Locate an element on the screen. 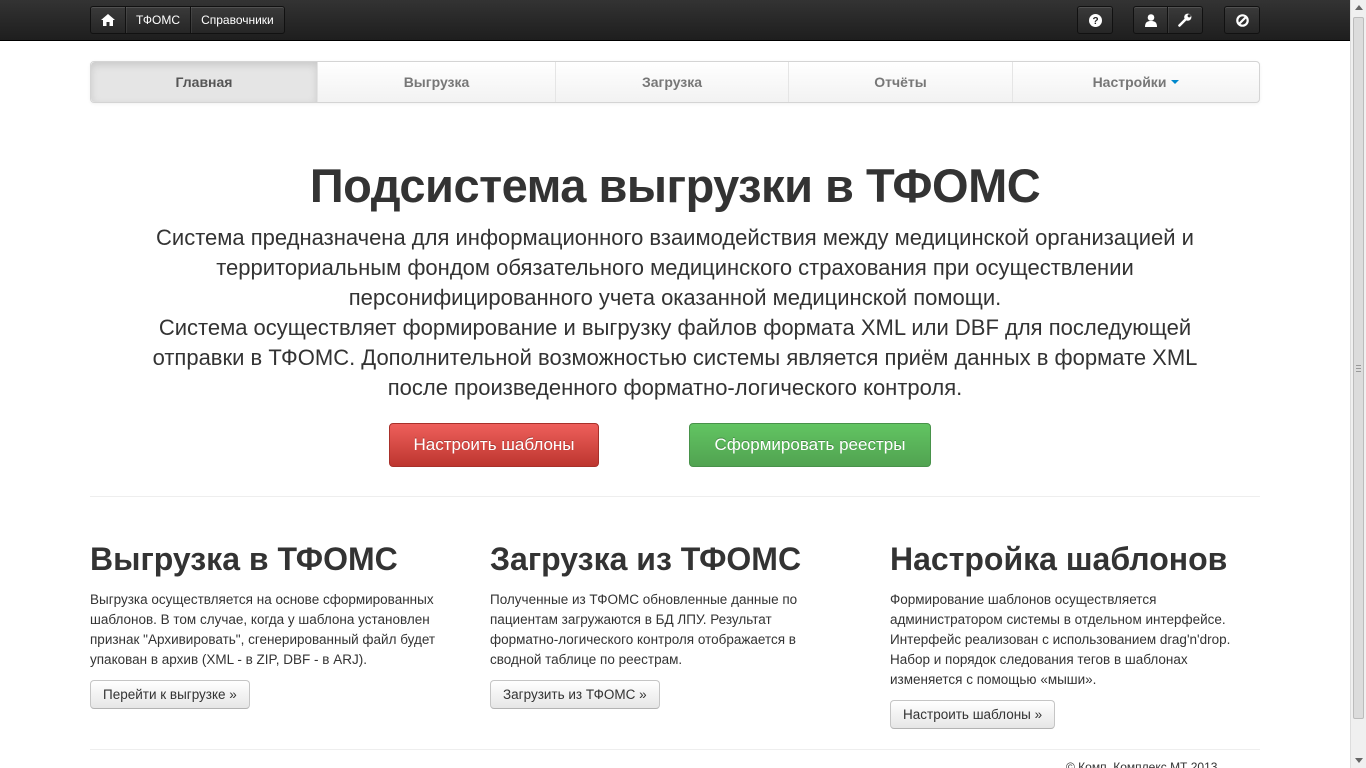  vertical-scrollbar is located at coordinates (1358, 384).